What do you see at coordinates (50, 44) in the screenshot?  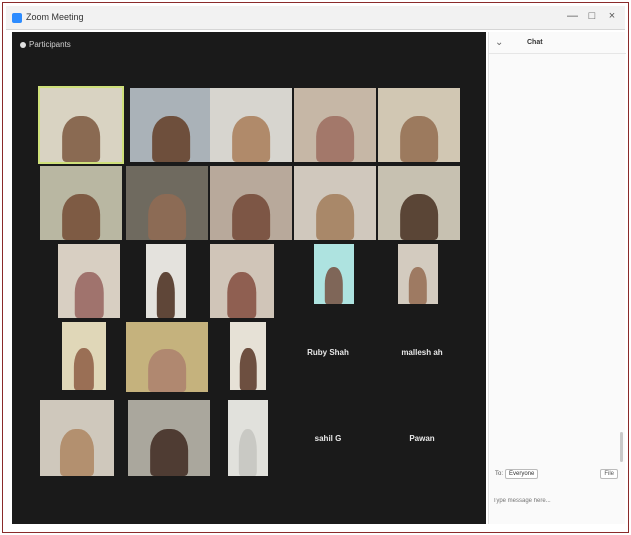 I see `view-label: Participants` at bounding box center [50, 44].